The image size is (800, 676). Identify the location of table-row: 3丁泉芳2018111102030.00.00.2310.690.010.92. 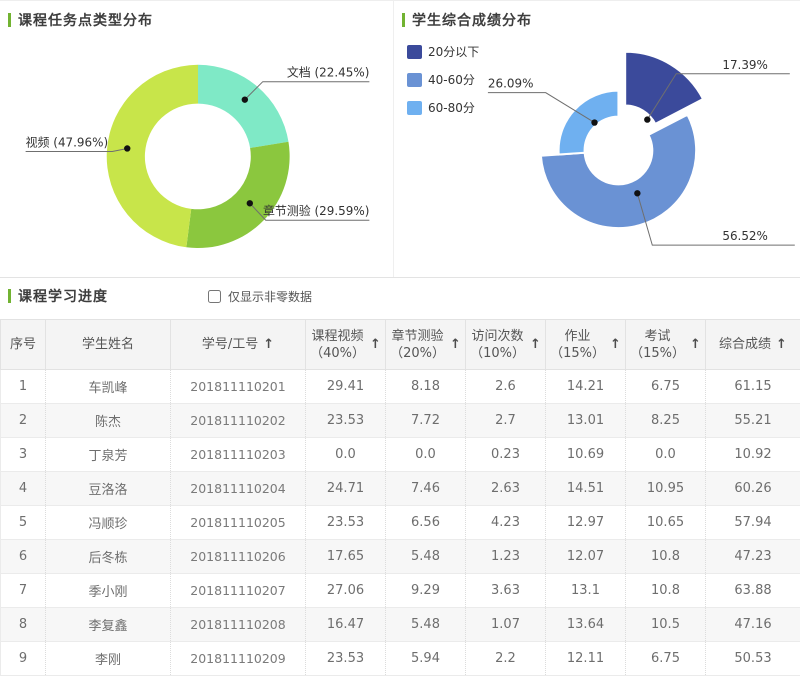
(400, 455).